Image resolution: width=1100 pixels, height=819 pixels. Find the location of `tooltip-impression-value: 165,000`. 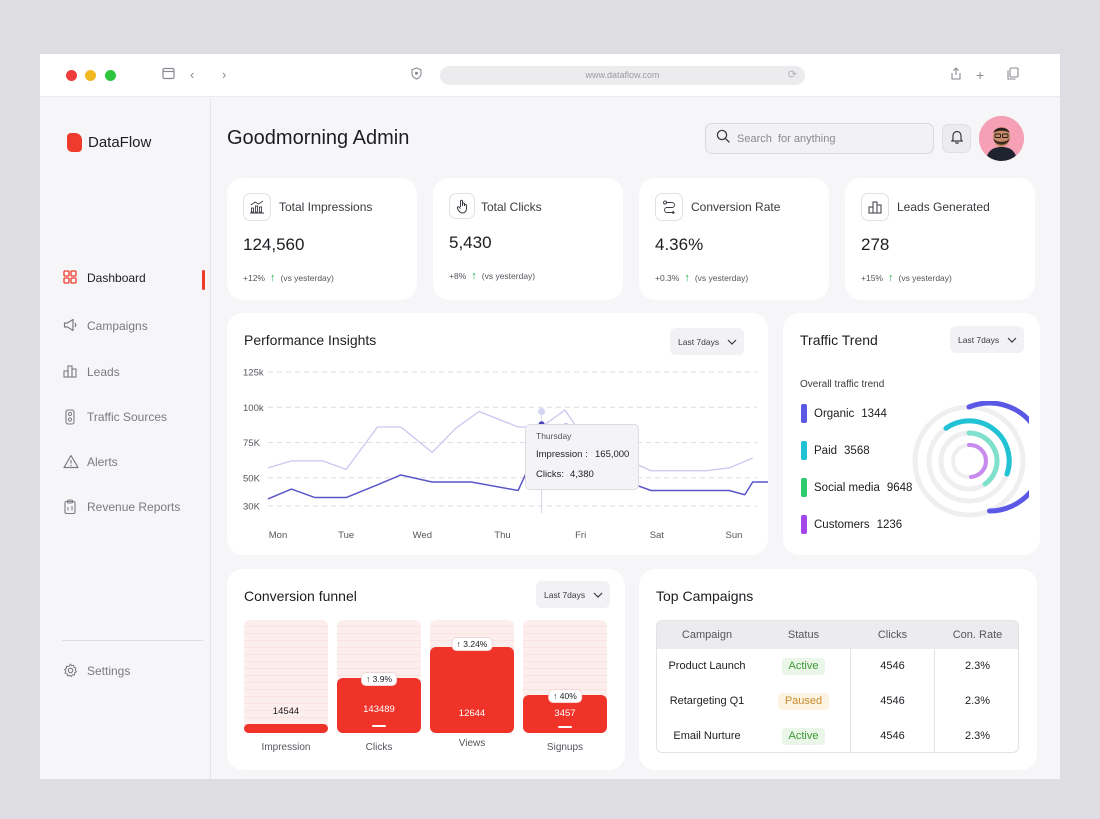

tooltip-impression-value: 165,000 is located at coordinates (612, 454).